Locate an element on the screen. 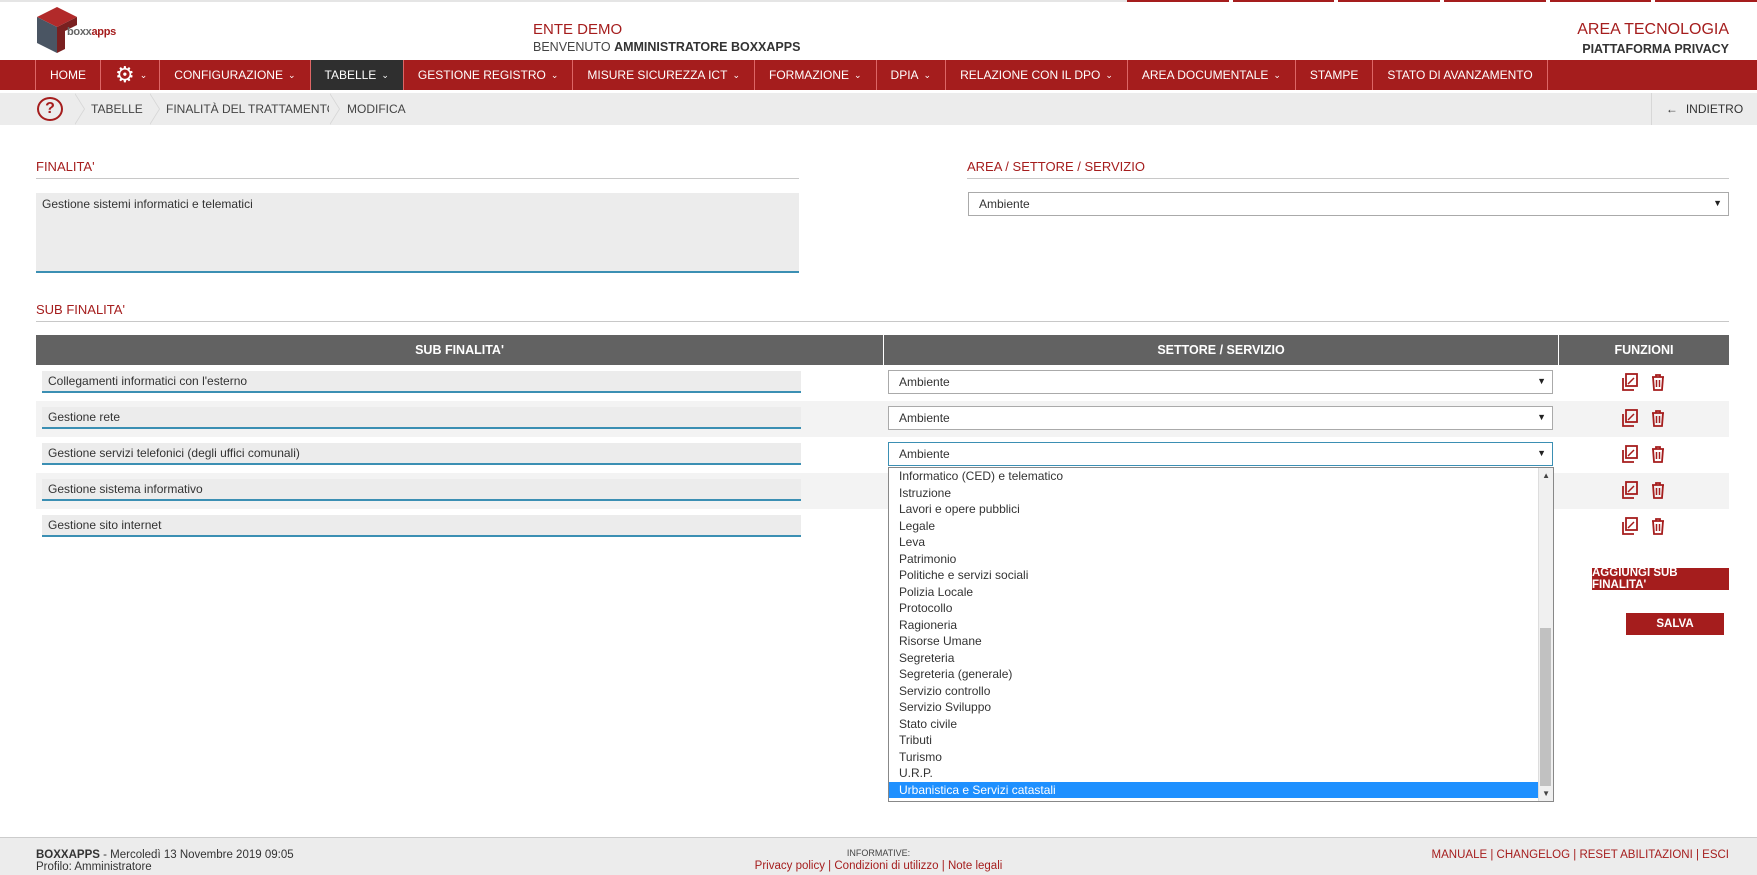 This screenshot has width=1757, height=875. esci-link: ESCI is located at coordinates (1715, 855).